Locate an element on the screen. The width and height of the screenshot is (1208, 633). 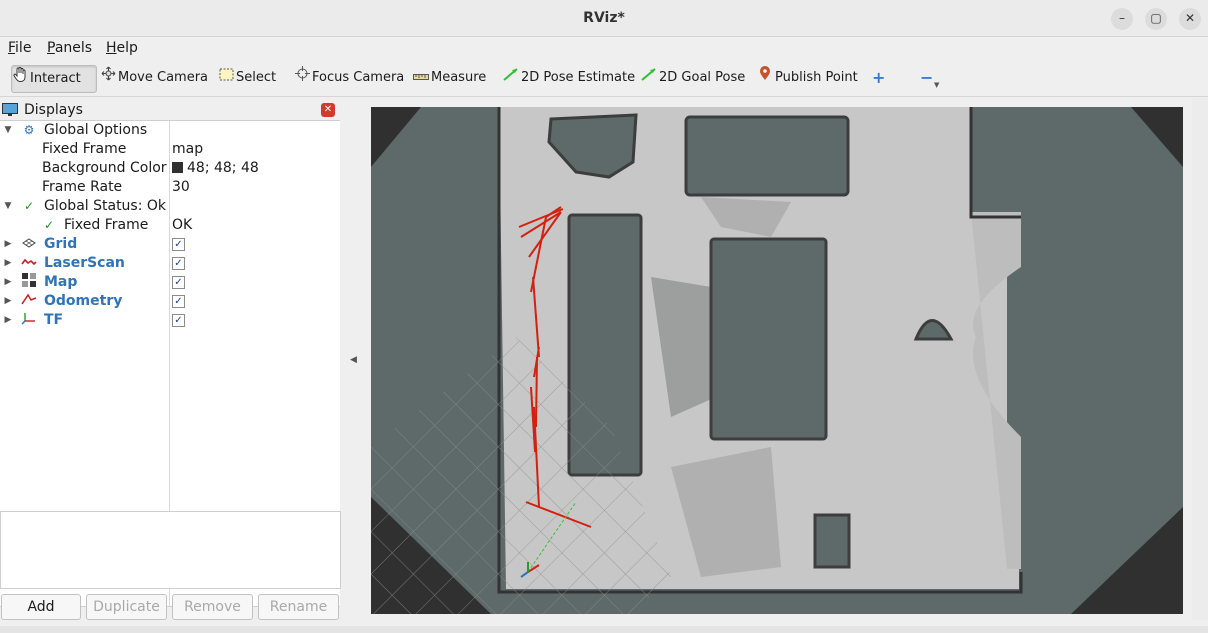
measure-tool: Measure is located at coordinates (449, 78).